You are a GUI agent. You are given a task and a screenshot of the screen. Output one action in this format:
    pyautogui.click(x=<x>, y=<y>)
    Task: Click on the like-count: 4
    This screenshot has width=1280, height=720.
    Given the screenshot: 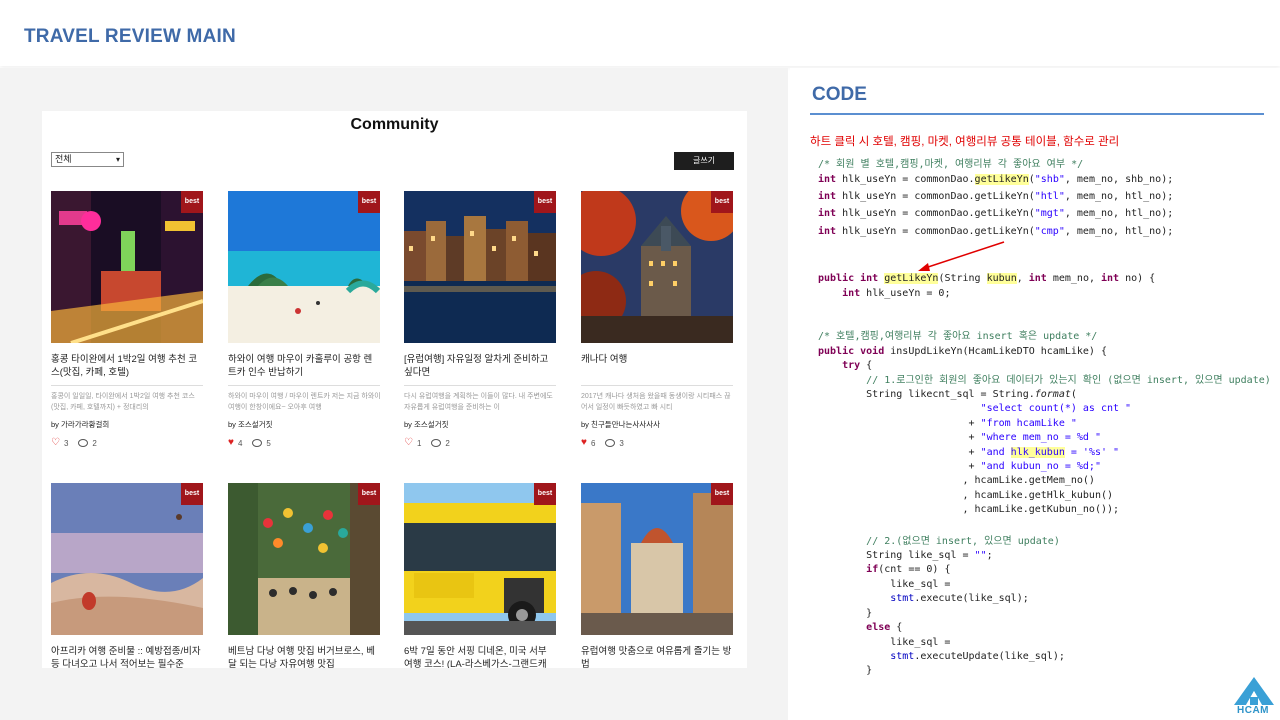 What is the action you would take?
    pyautogui.click(x=240, y=443)
    